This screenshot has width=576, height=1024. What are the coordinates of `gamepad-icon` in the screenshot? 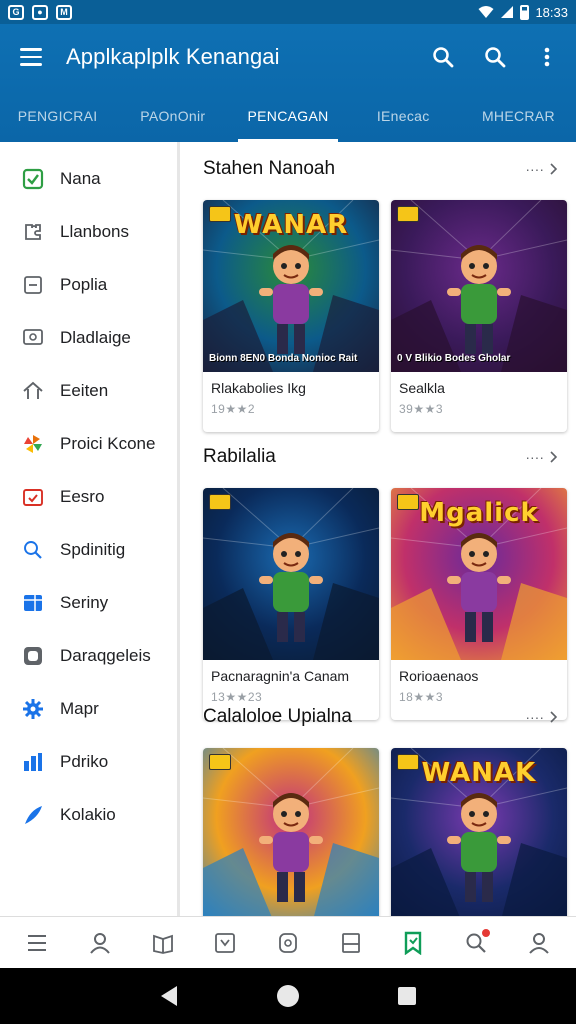 It's located at (288, 943).